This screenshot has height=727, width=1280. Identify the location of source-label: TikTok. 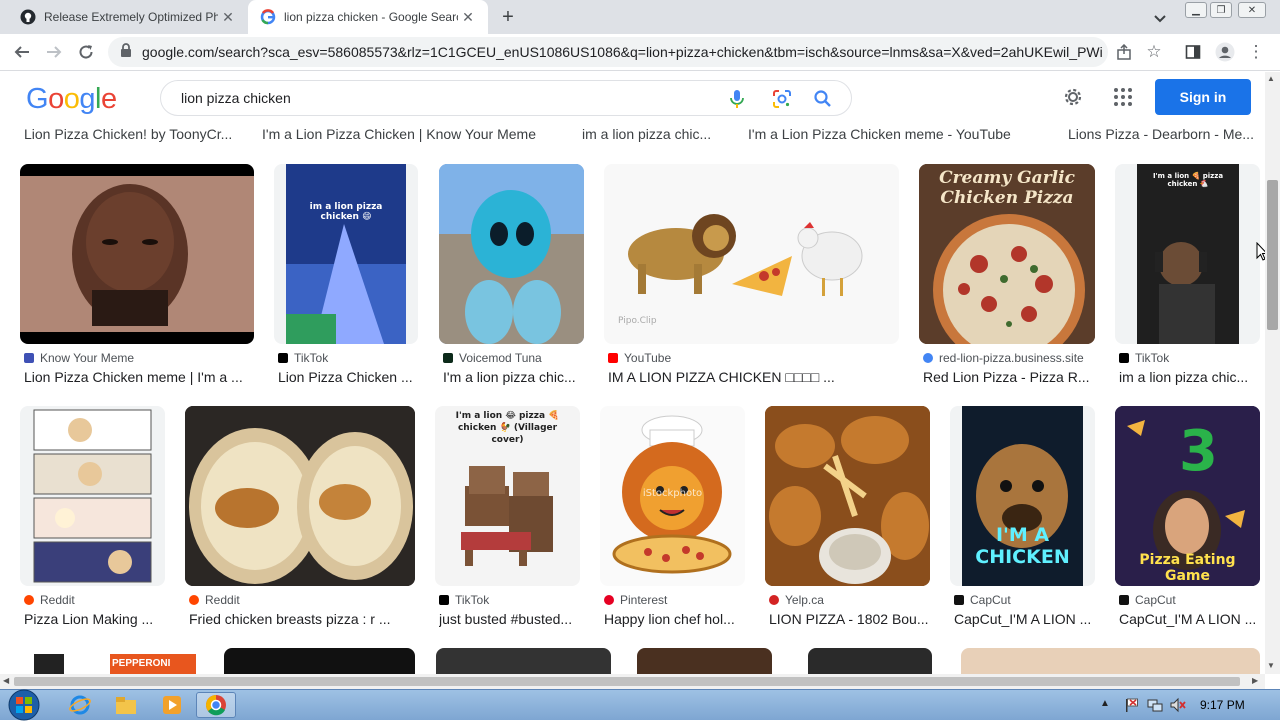
(1152, 358).